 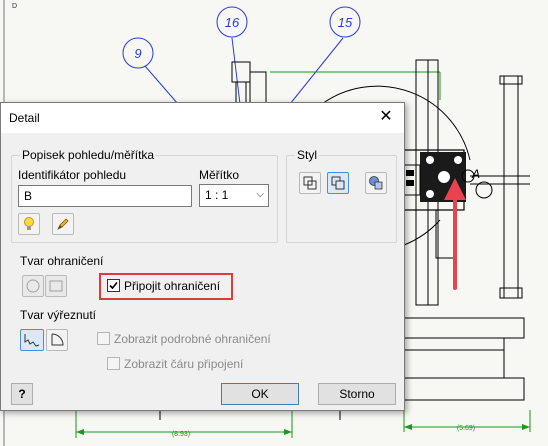 I want to click on close-icon: ✕, so click(x=386, y=117).